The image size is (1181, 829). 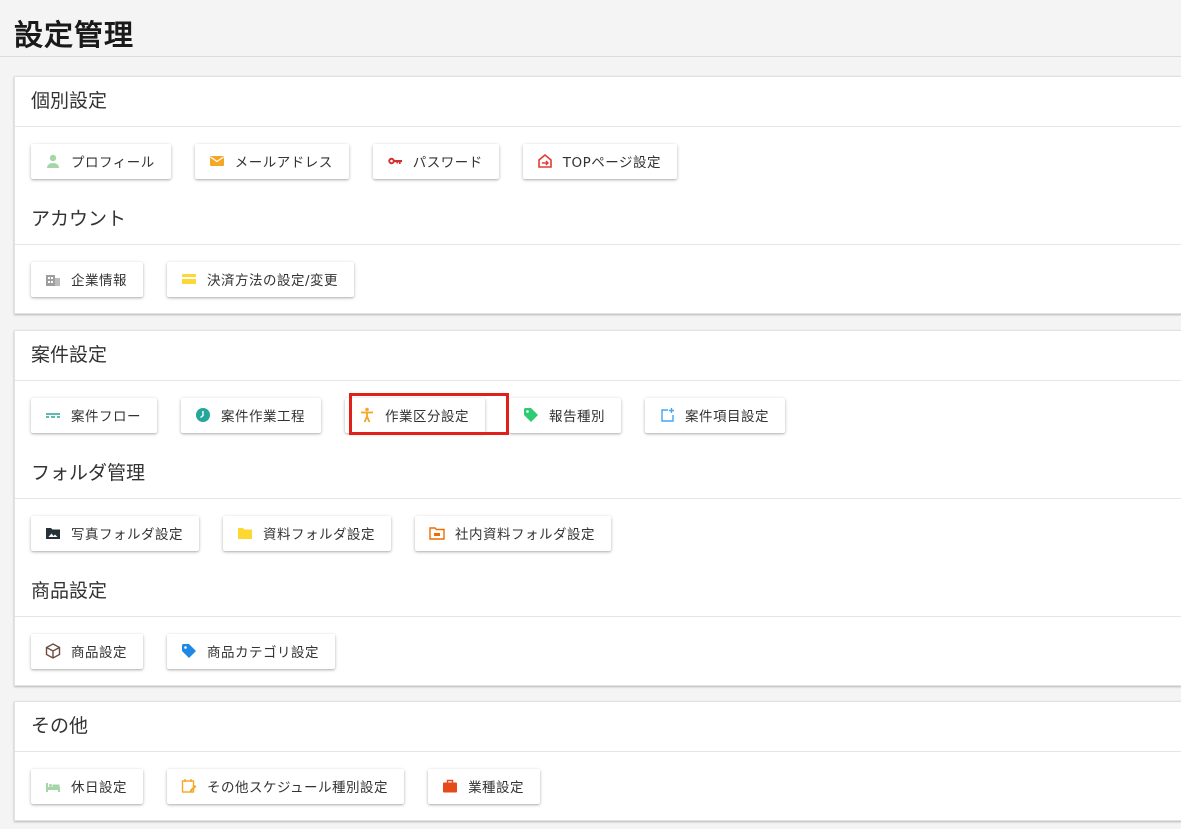 What do you see at coordinates (577, 417) in the screenshot?
I see `button-label: 報告種別` at bounding box center [577, 417].